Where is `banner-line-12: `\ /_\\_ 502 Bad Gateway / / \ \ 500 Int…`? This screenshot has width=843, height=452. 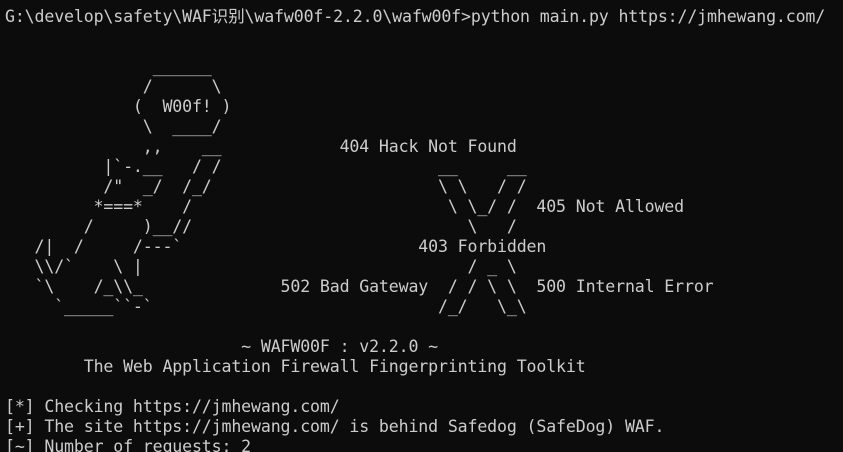
banner-line-12: `\ /_\\_ 502 Bad Gateway / / \ \ 500 Int… is located at coordinates (359, 286).